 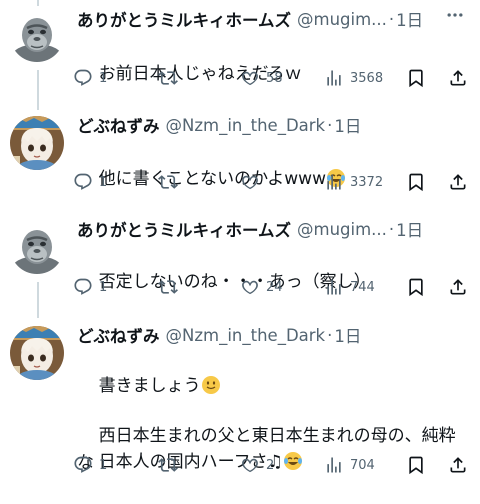 I want to click on action-bar: 1 24 744, so click(x=240, y=287).